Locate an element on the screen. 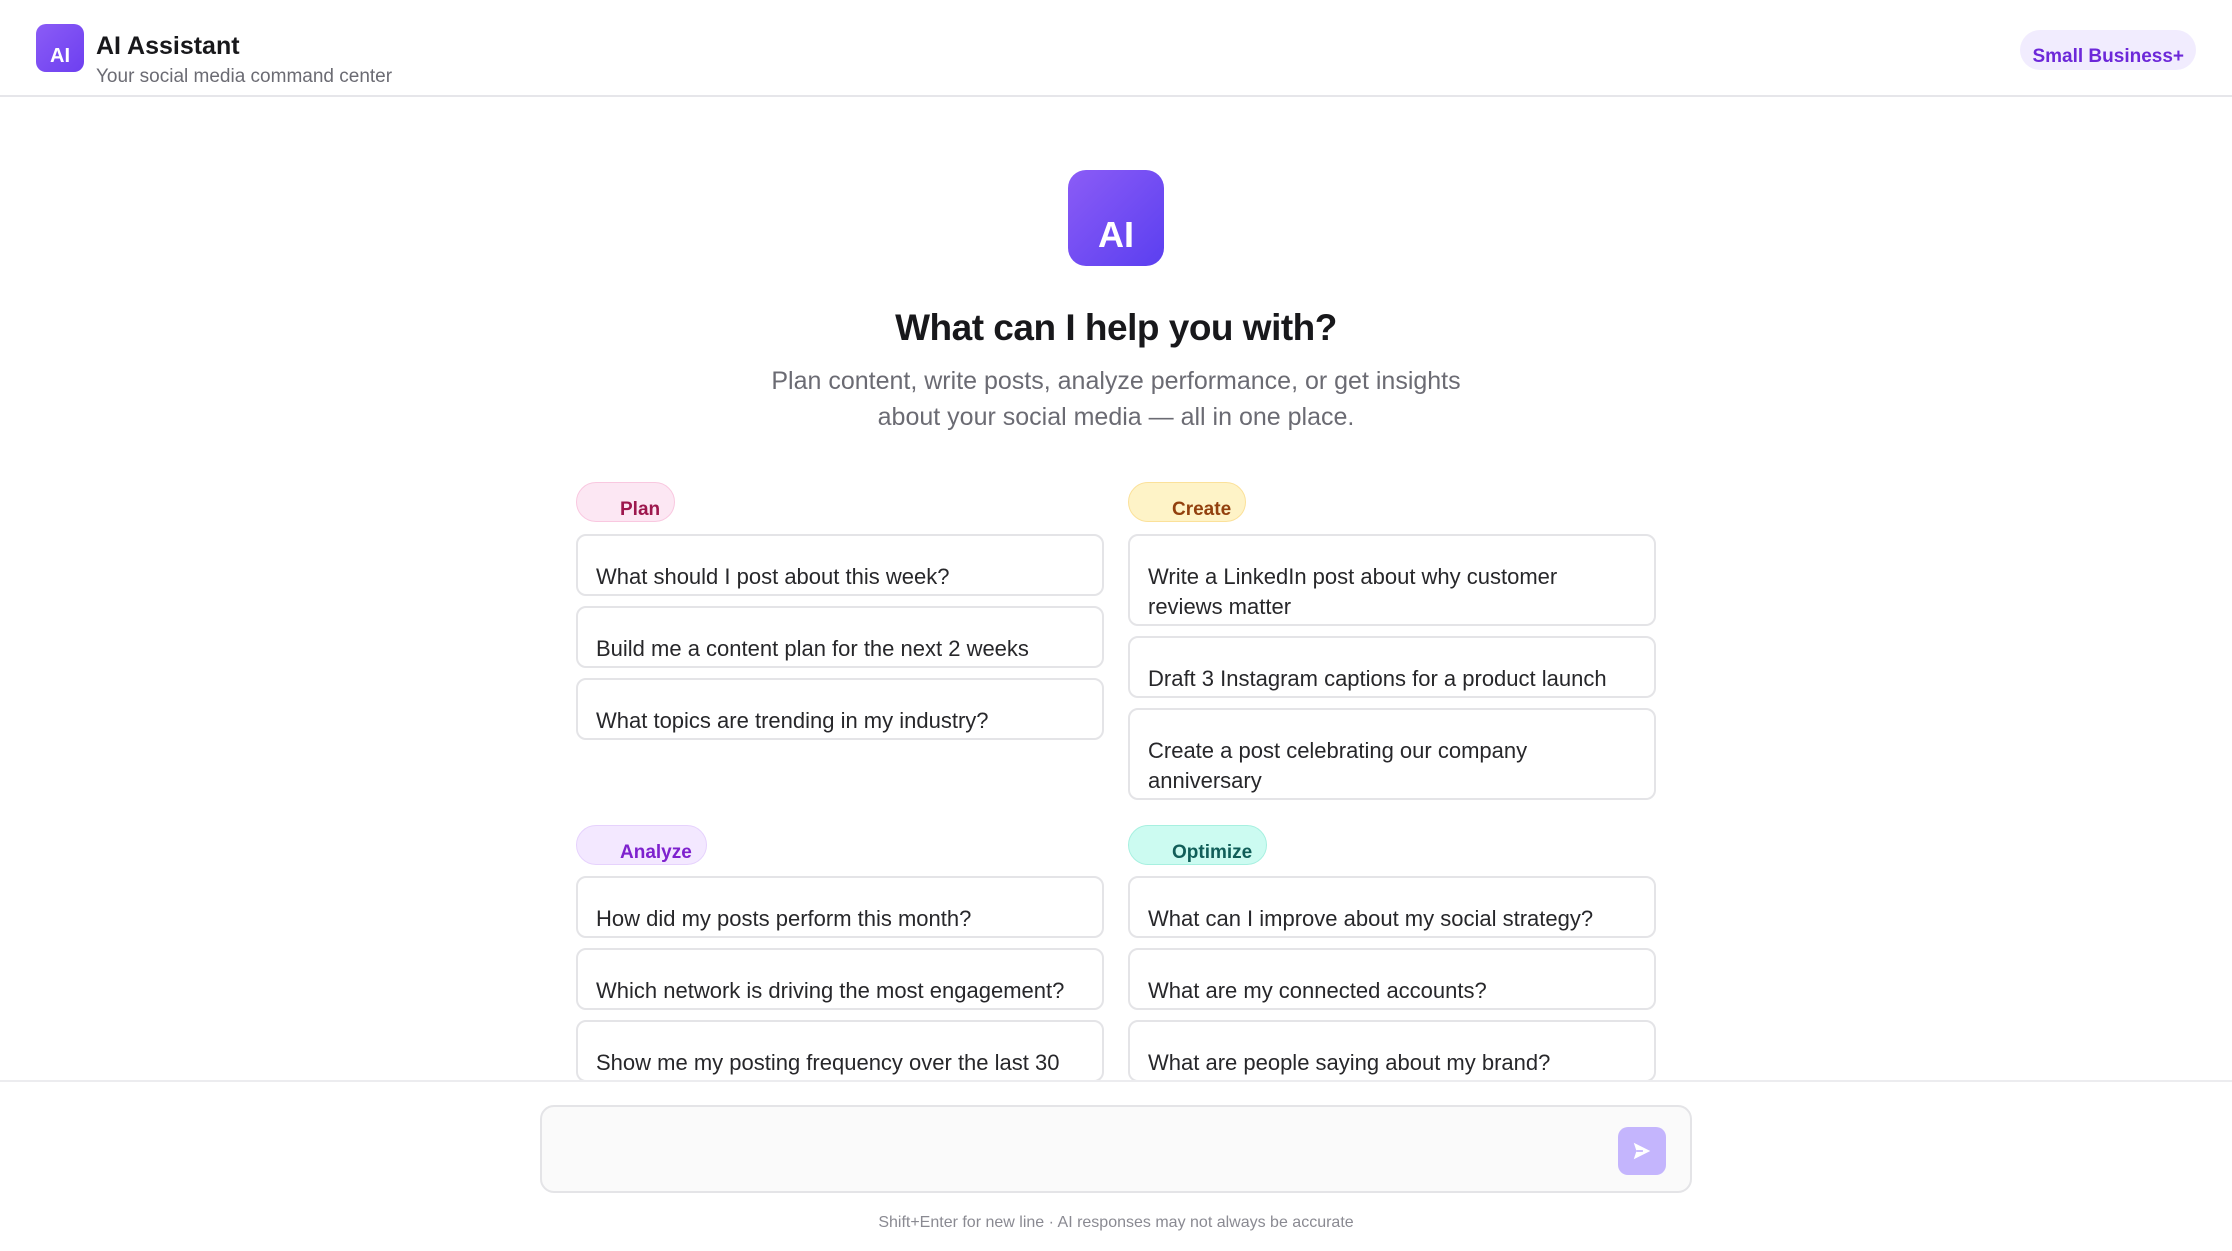  message-input is located at coordinates (1082, 1151).